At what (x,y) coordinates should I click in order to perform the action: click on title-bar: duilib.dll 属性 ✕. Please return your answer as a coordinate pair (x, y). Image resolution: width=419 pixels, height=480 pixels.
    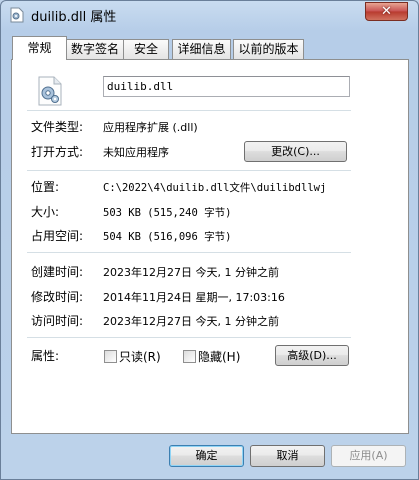
    Looking at the image, I should click on (209, 15).